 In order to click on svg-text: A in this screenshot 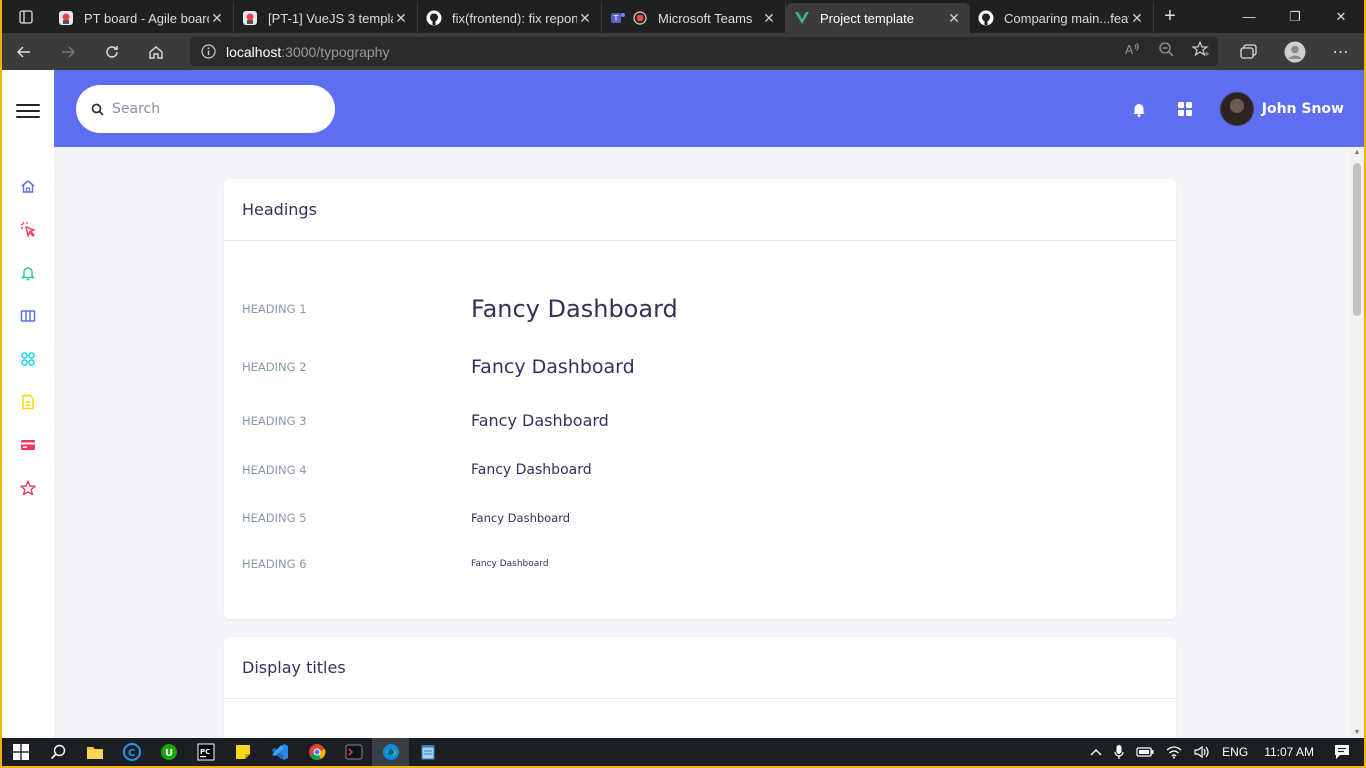, I will do `click(1129, 50)`.